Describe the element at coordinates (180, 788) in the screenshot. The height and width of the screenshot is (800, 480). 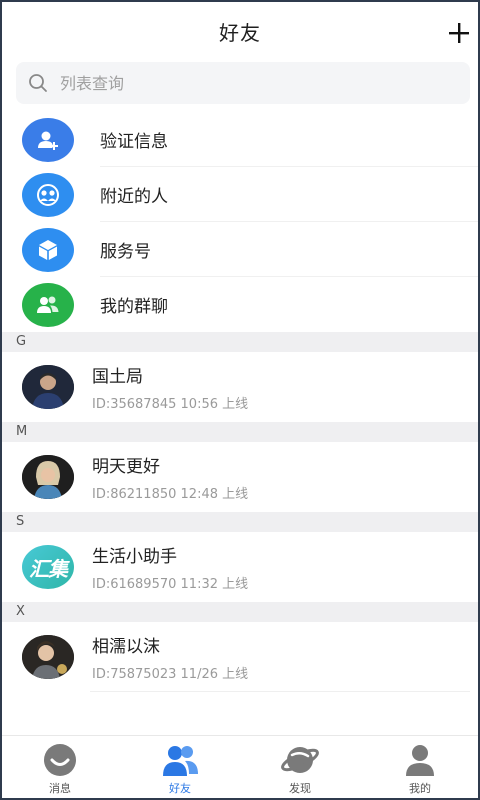
I see `nav-label: 好友` at that location.